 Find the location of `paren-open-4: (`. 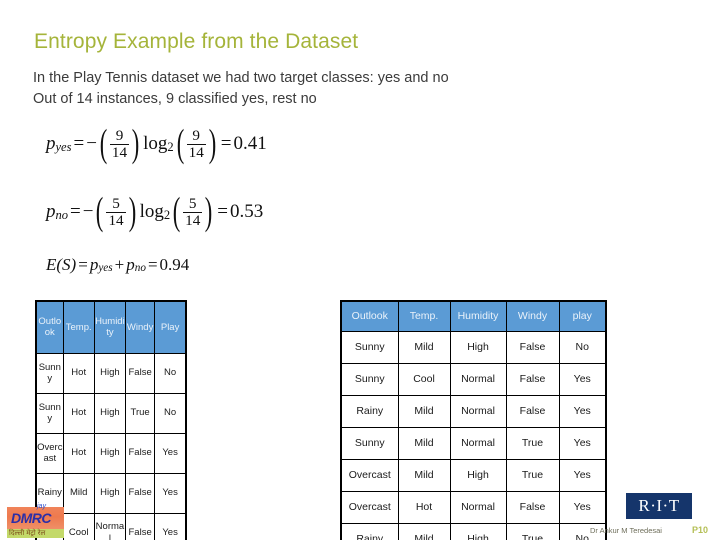

paren-open-4: ( is located at coordinates (176, 212).